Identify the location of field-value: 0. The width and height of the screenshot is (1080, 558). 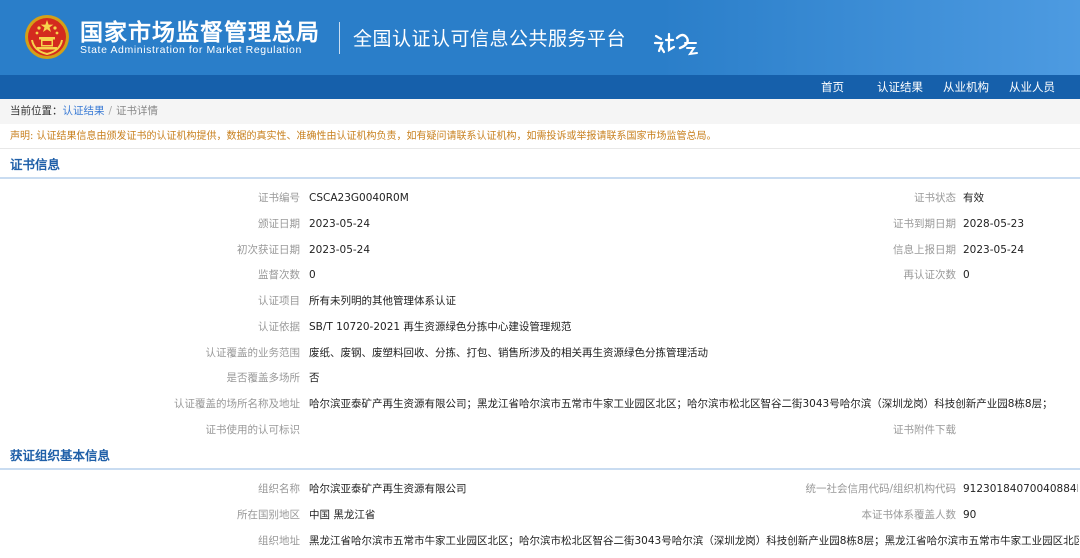
(966, 275).